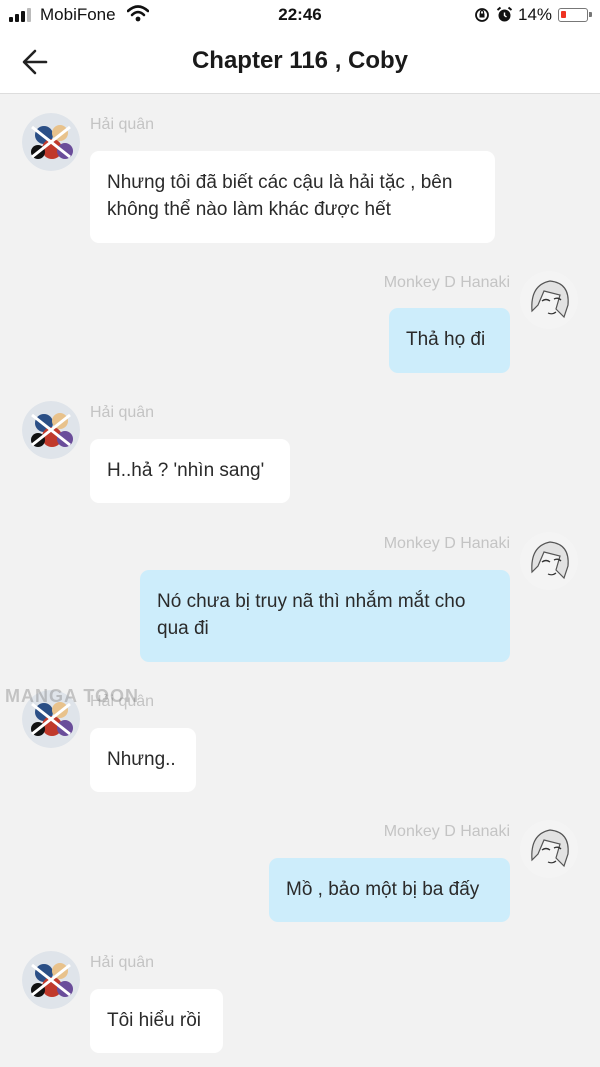  What do you see at coordinates (575, 15) in the screenshot?
I see `battery-icon` at bounding box center [575, 15].